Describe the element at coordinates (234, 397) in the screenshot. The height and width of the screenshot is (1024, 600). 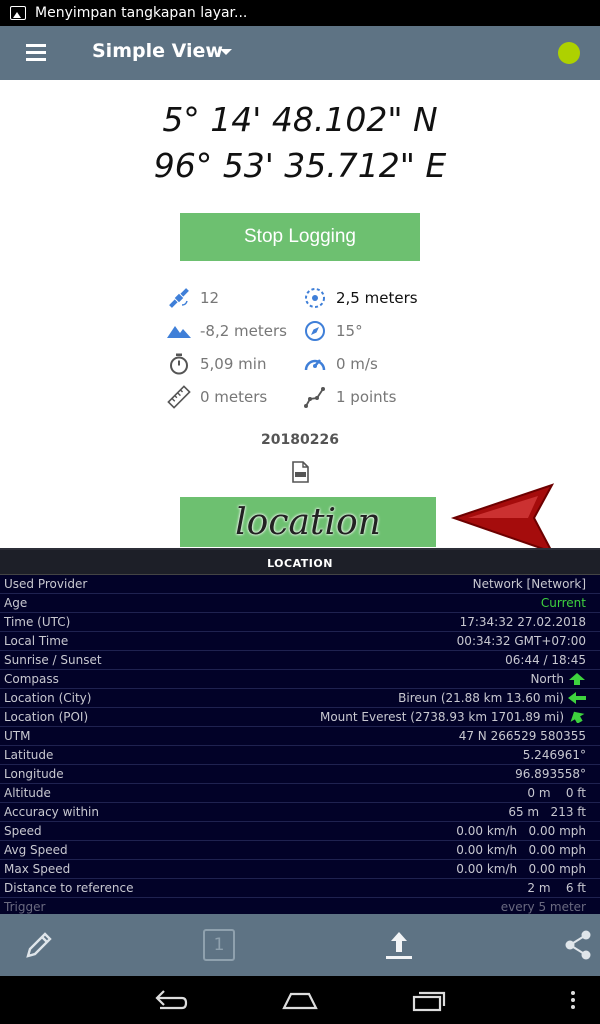
I see `distance-value: 0 meters` at that location.